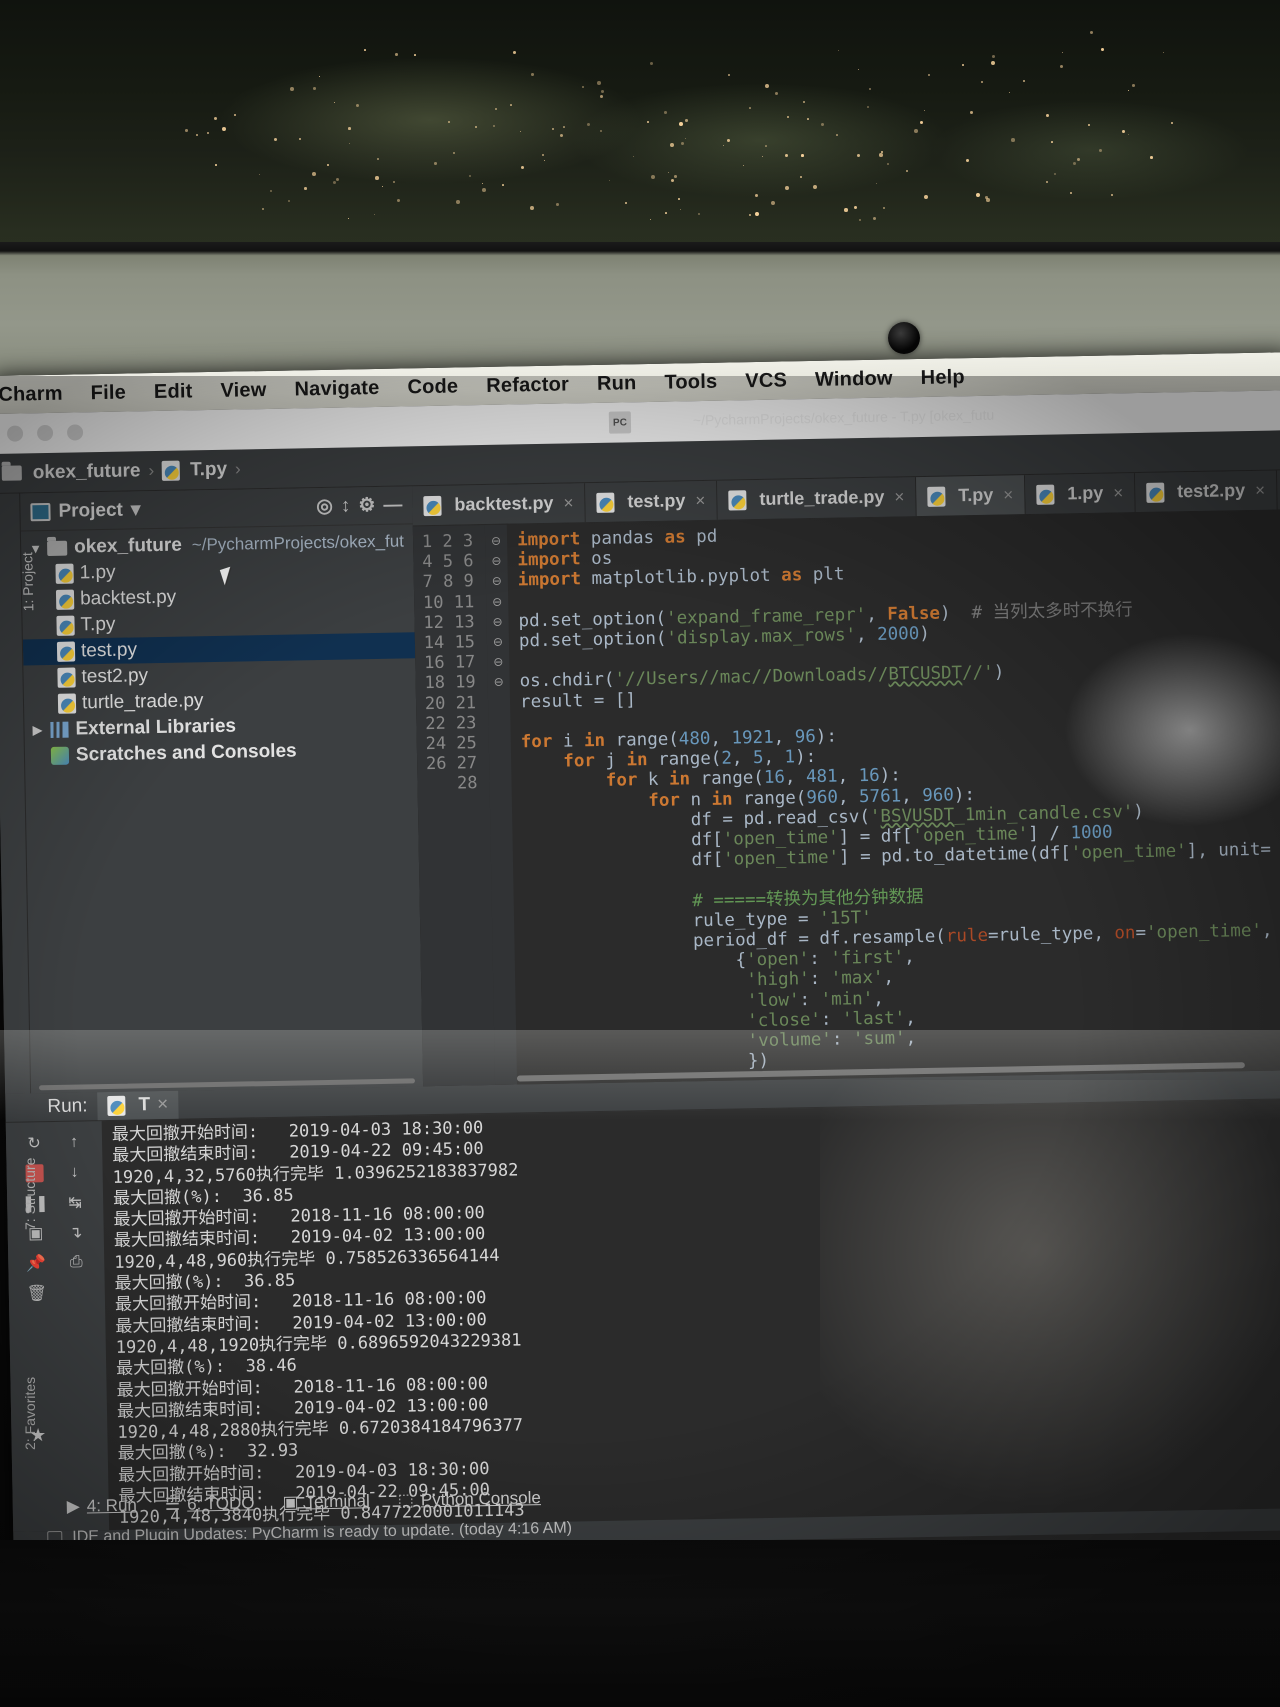 Image resolution: width=1280 pixels, height=1707 pixels. Describe the element at coordinates (112, 1505) in the screenshot. I see `tool-button-label: 4: Run` at that location.